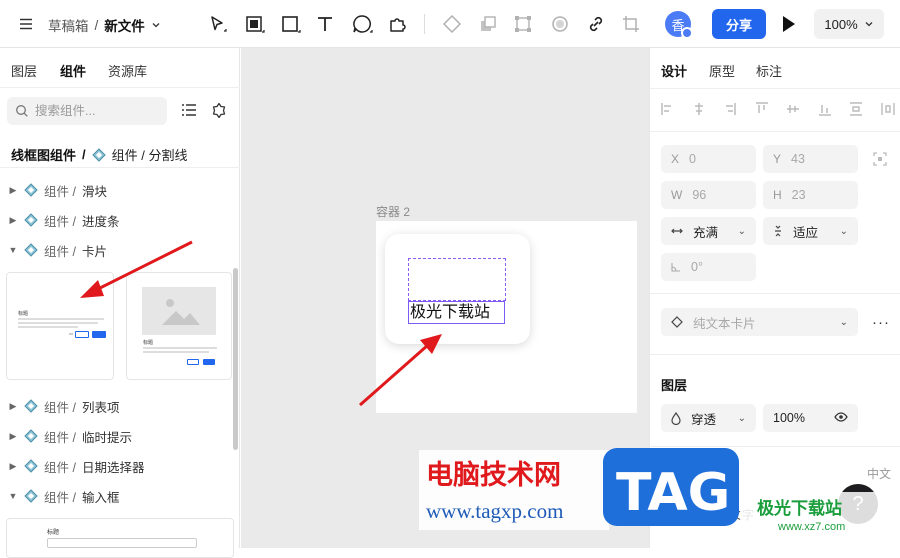 The width and height of the screenshot is (900, 558). What do you see at coordinates (393, 211) in the screenshot?
I see `container-label: 容器 2` at bounding box center [393, 211].